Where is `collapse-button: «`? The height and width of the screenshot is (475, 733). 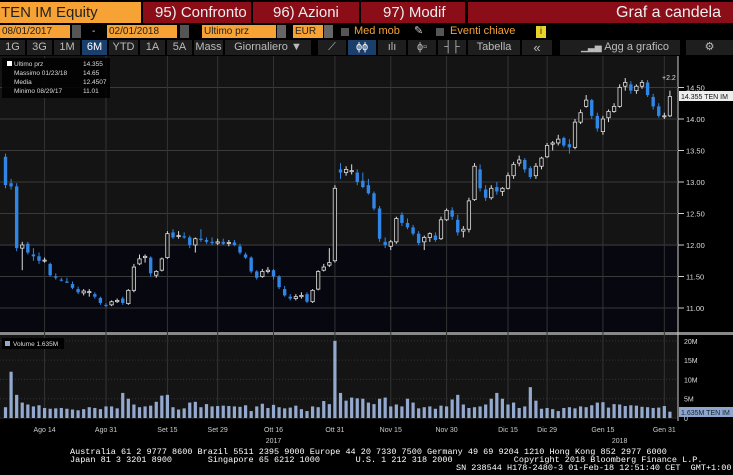
collapse-button: « is located at coordinates (537, 47).